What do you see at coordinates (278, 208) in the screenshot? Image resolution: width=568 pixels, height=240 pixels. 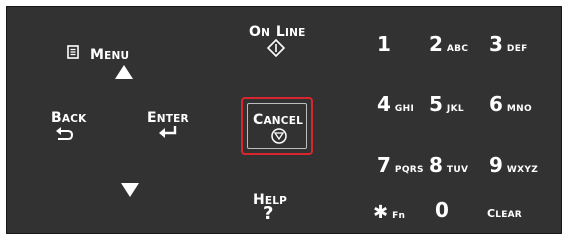 I see `help-button: HELP ?` at bounding box center [278, 208].